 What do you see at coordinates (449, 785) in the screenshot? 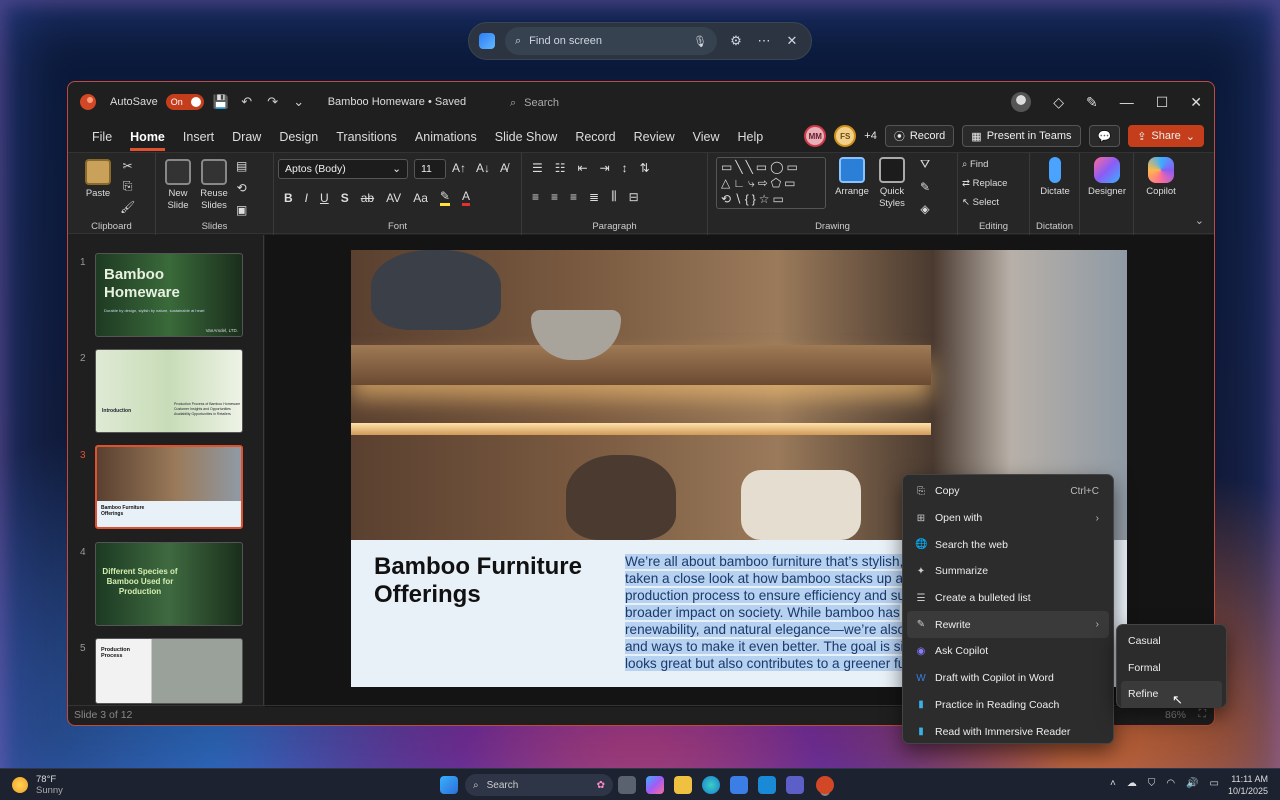
I see `start-icon` at bounding box center [449, 785].